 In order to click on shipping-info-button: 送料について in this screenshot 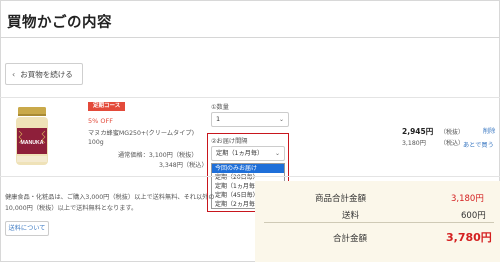, I will do `click(27, 228)`.